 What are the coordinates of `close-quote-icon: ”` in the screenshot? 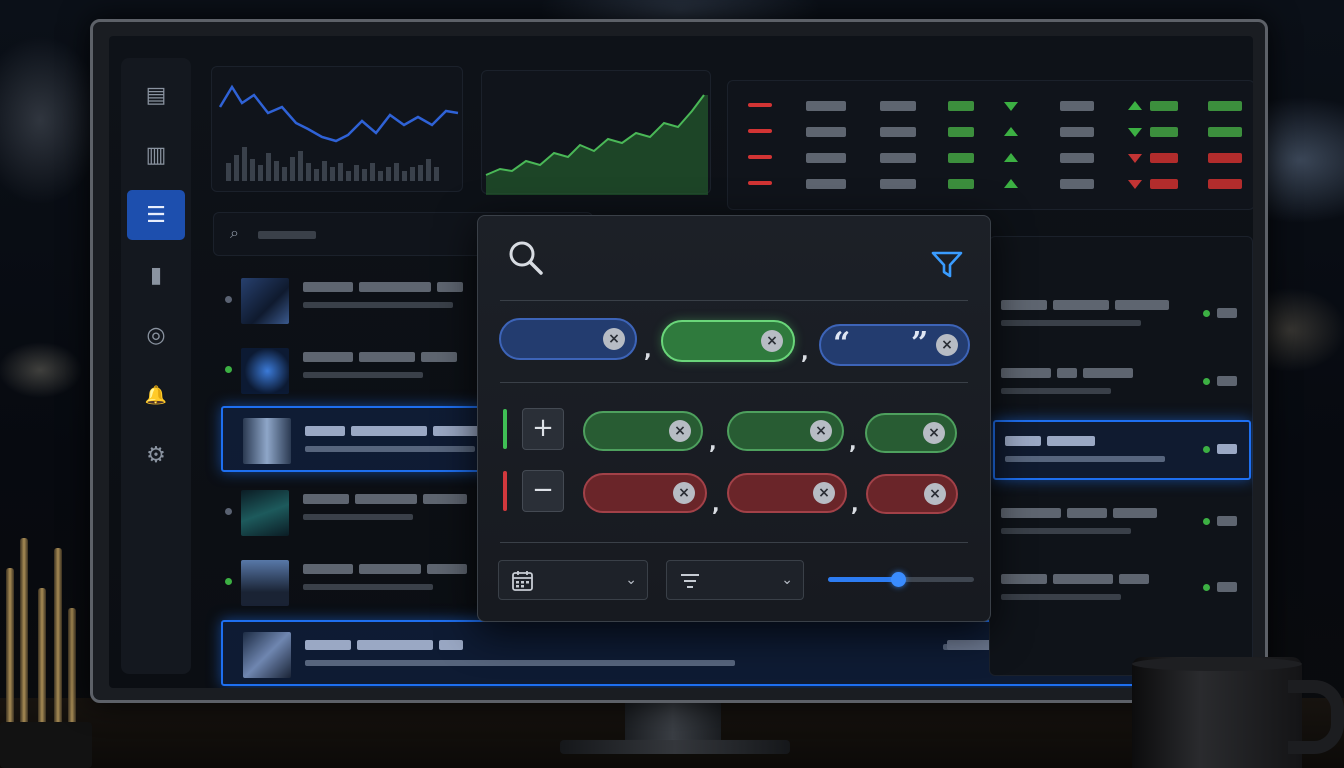 It's located at (920, 343).